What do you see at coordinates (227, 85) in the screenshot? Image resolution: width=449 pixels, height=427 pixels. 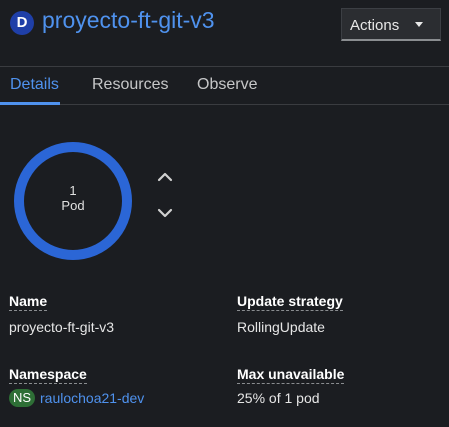 I see `tab-observe: Observe` at bounding box center [227, 85].